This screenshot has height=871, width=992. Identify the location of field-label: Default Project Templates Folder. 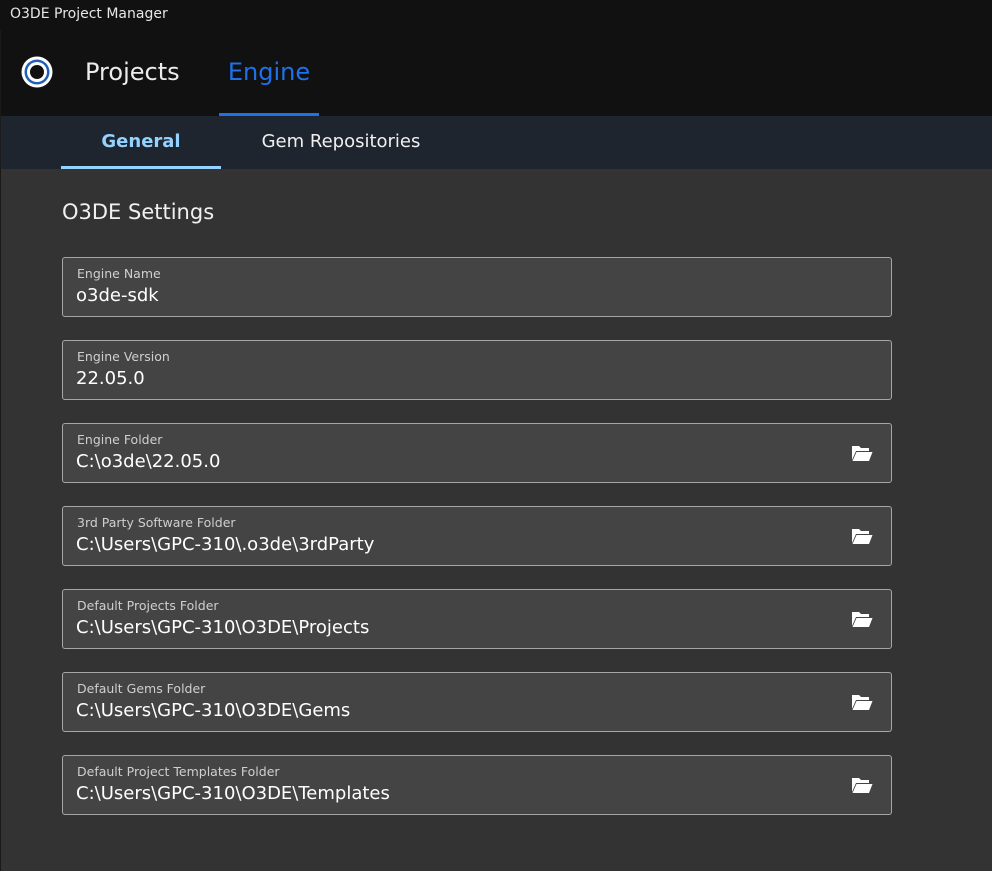
(178, 771).